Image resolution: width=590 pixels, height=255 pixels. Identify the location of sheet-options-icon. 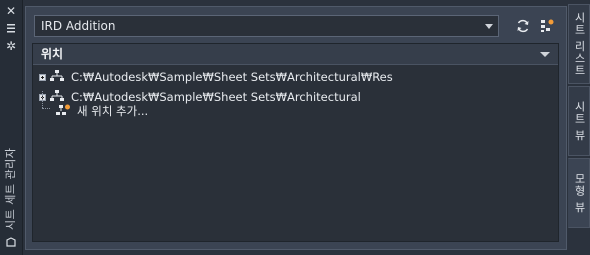
(547, 26).